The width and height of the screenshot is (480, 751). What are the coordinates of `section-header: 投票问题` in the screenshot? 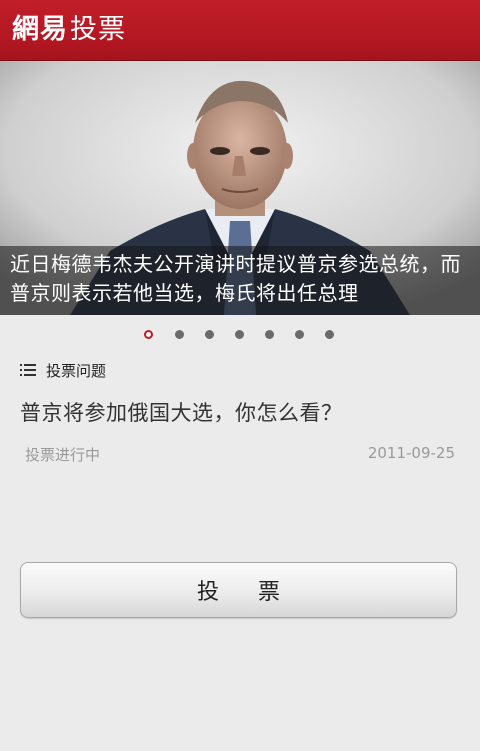 It's located at (63, 370).